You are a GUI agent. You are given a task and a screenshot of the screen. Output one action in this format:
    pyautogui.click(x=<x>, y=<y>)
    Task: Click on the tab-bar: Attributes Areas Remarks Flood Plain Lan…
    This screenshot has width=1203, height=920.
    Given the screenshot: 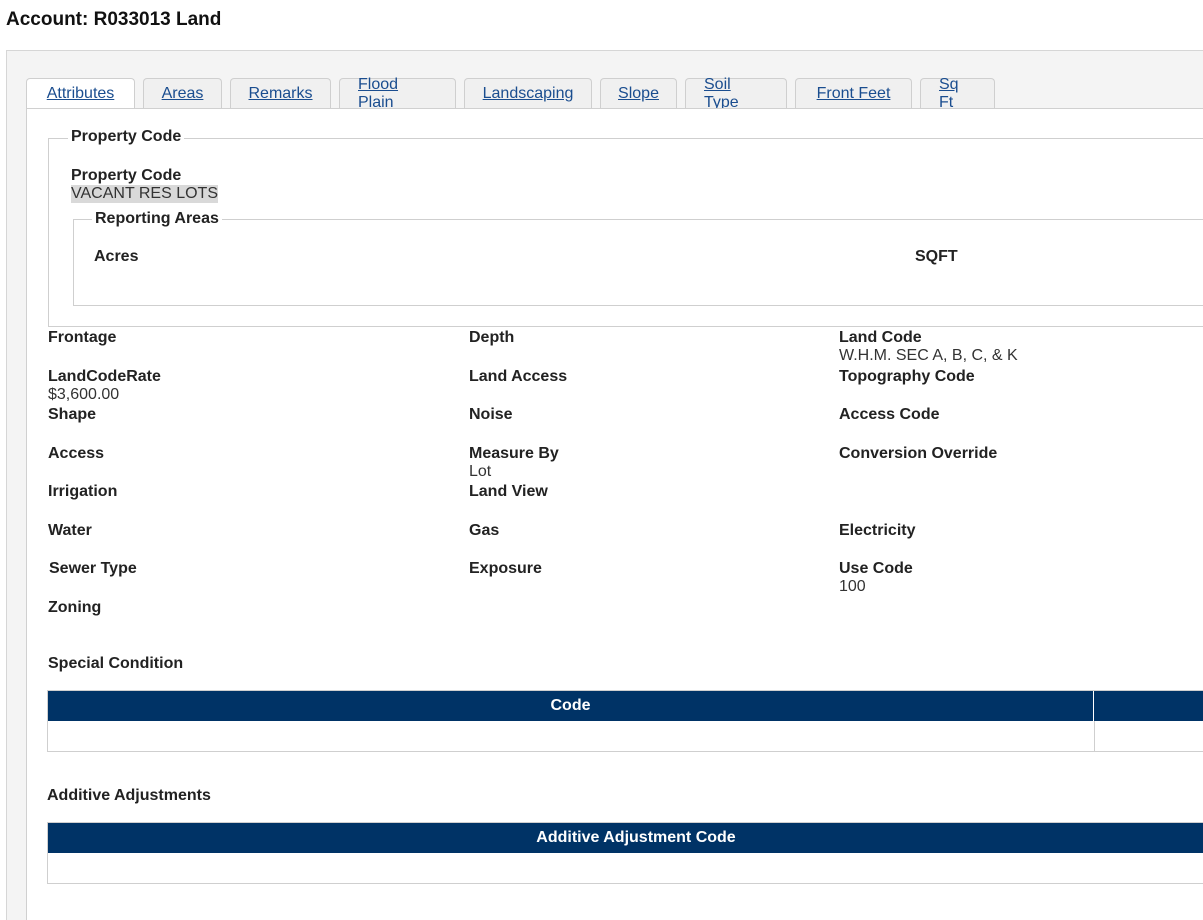 What is the action you would take?
    pyautogui.click(x=514, y=93)
    